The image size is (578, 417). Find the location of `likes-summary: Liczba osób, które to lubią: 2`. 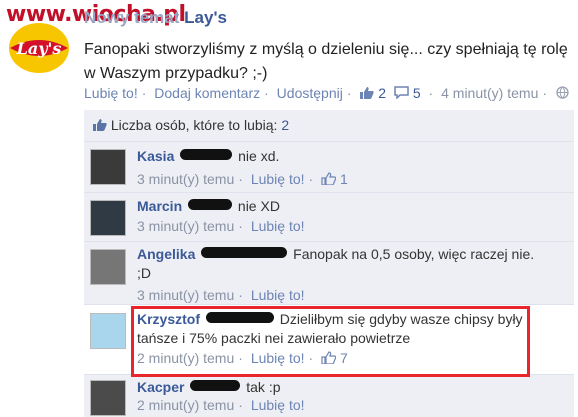

likes-summary: Liczba osób, które to lubią: 2 is located at coordinates (329, 126).